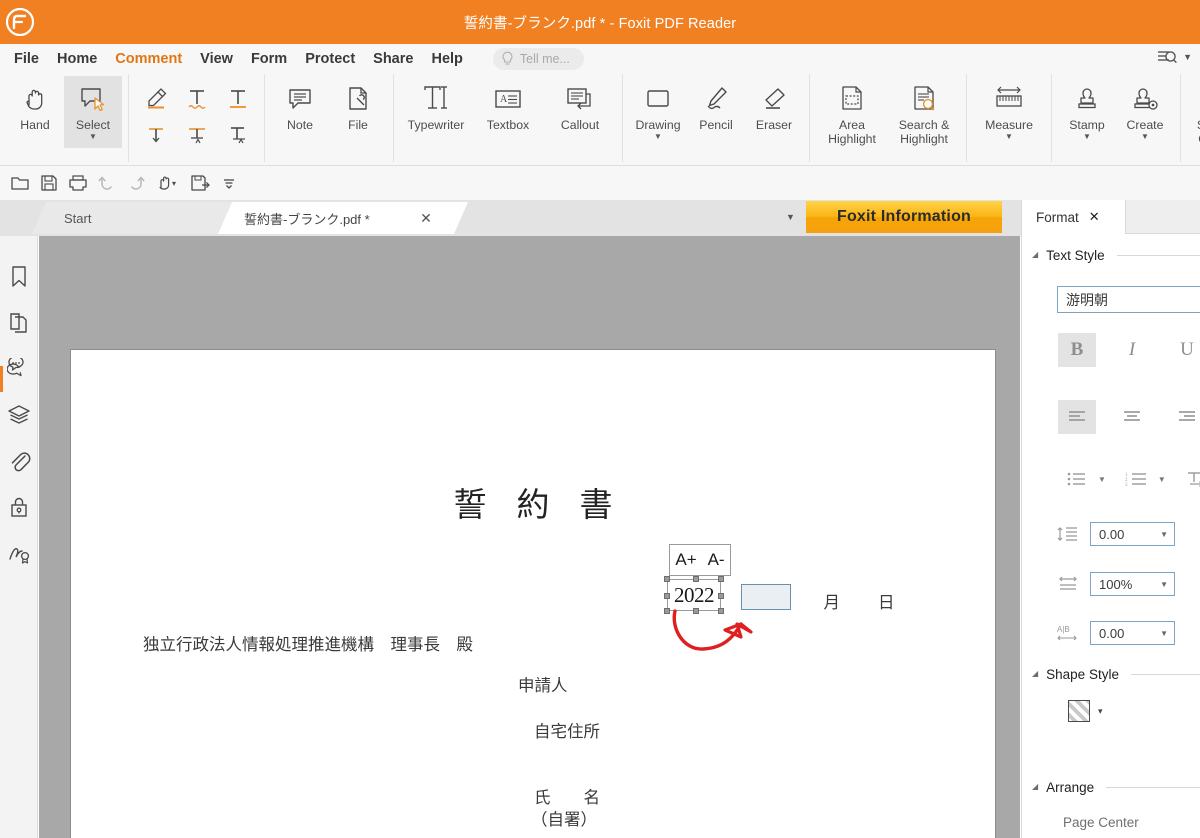 The image size is (1200, 838). I want to click on squiggly-underline-button, so click(197, 98).